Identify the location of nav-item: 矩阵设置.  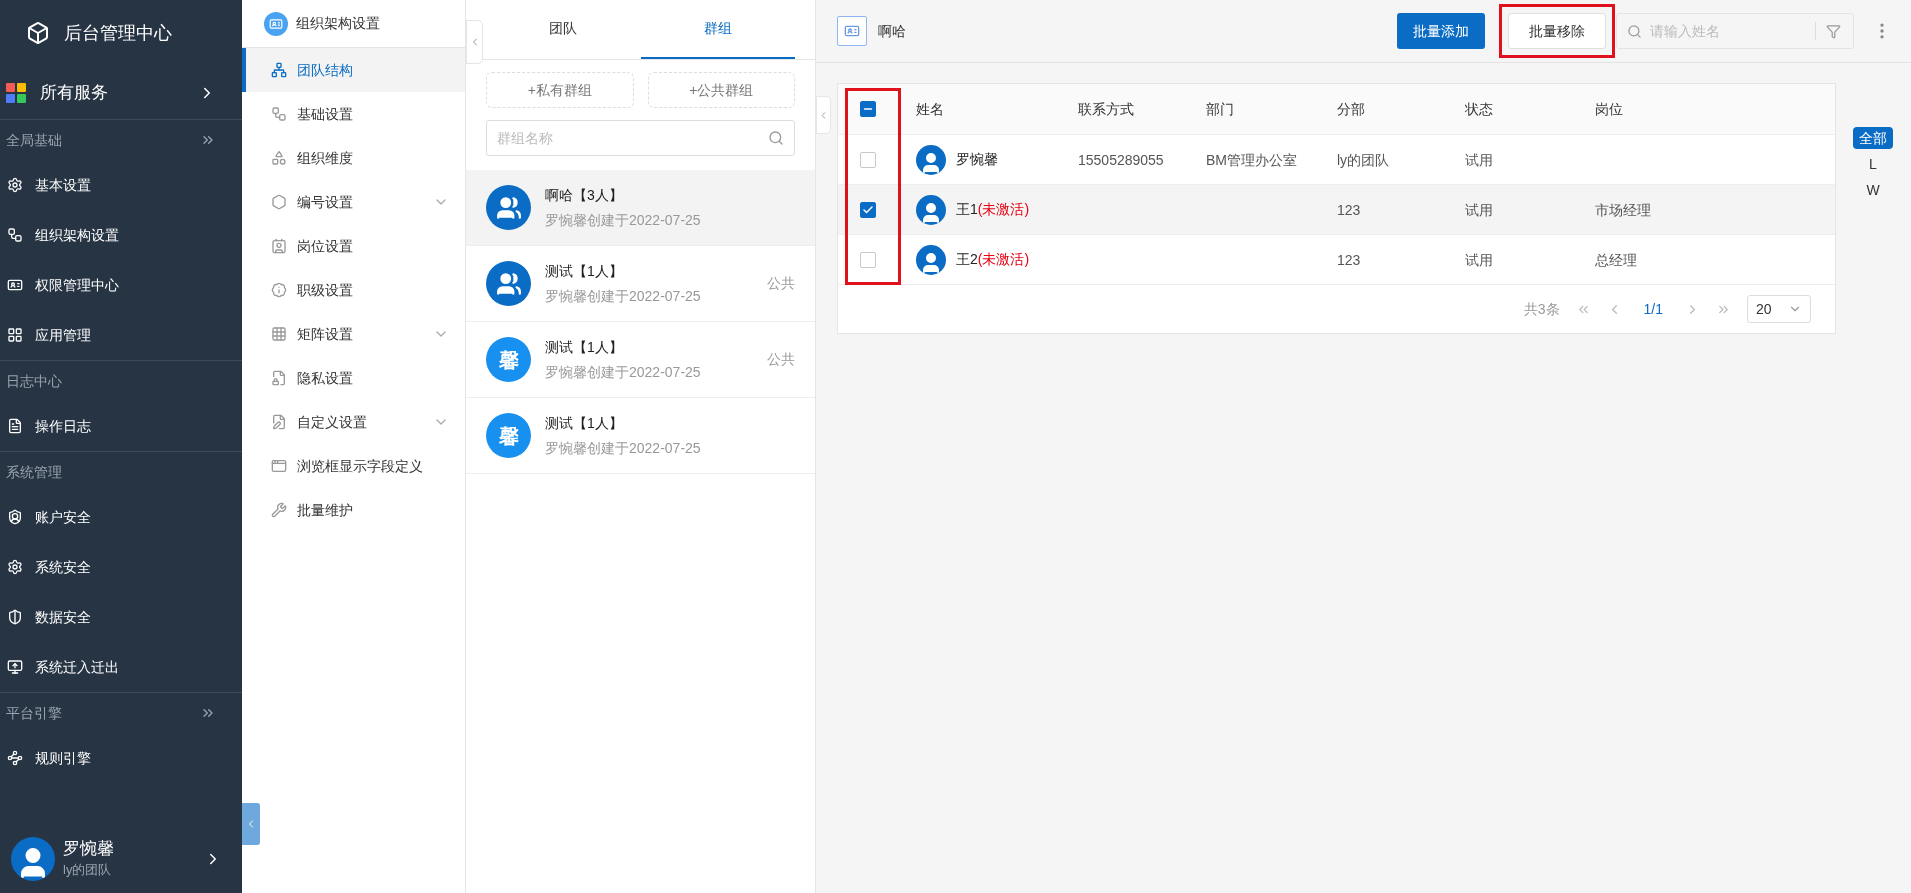
(353, 334).